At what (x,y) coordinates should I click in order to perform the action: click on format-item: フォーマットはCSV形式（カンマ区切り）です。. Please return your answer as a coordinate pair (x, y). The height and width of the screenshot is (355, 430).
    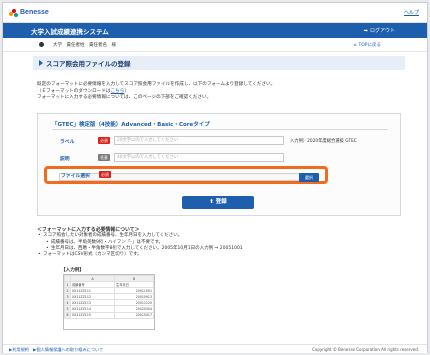
    Looking at the image, I should click on (219, 255).